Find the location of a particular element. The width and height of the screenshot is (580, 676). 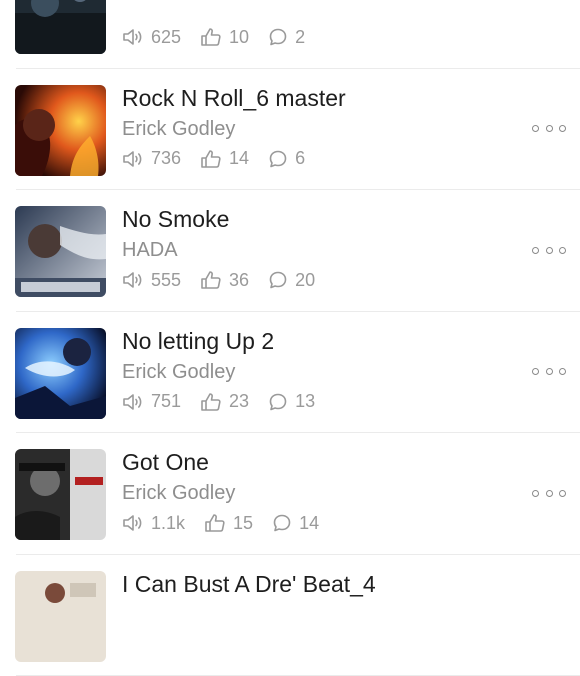

track-stats: 625 10 2 is located at coordinates (223, 37).